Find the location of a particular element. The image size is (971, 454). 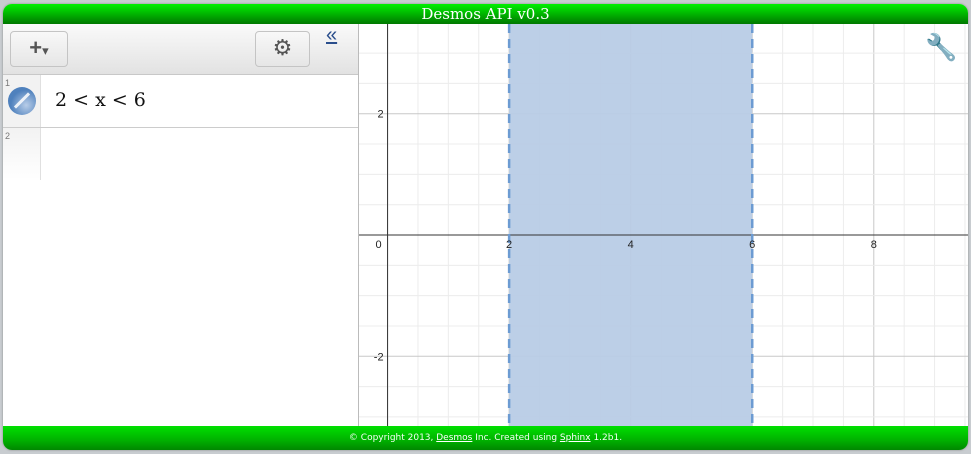

row-number: 2 is located at coordinates (8, 136).